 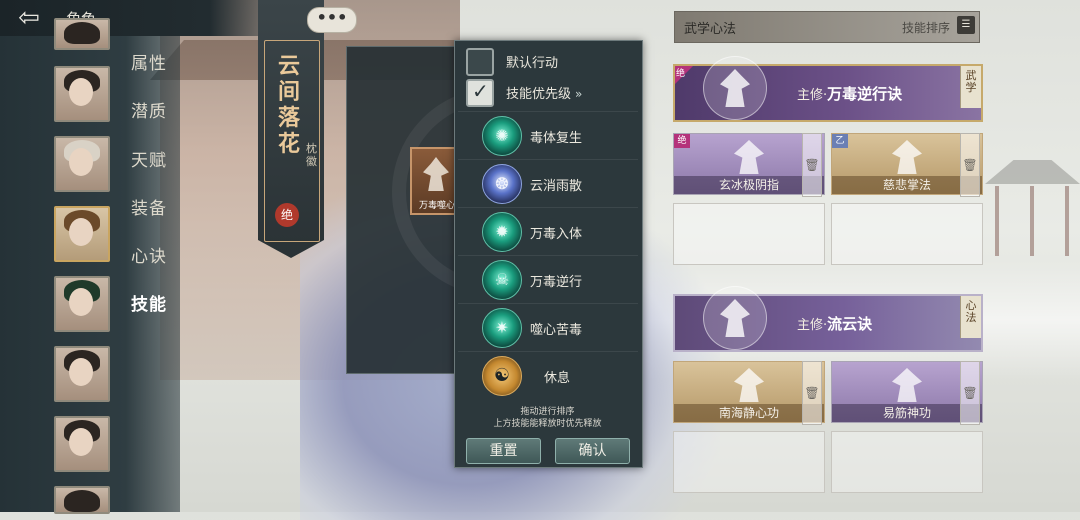 What do you see at coordinates (502, 280) in the screenshot?
I see `skull-skill-icon: ☠` at bounding box center [502, 280].